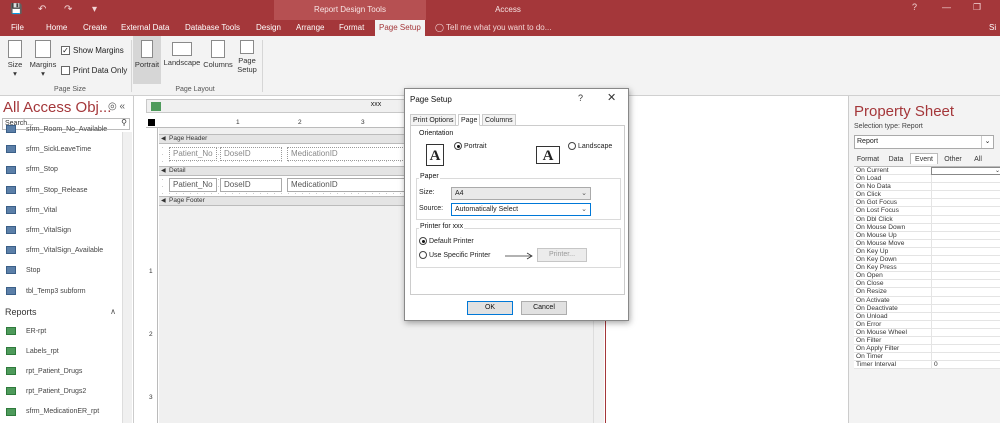  What do you see at coordinates (924, 142) in the screenshot?
I see `object-selector: Report ⌄` at bounding box center [924, 142].